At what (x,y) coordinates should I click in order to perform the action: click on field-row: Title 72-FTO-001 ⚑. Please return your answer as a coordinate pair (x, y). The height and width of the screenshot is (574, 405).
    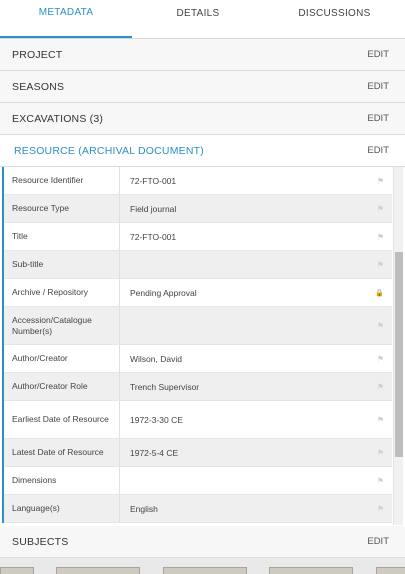
    Looking at the image, I should click on (198, 237).